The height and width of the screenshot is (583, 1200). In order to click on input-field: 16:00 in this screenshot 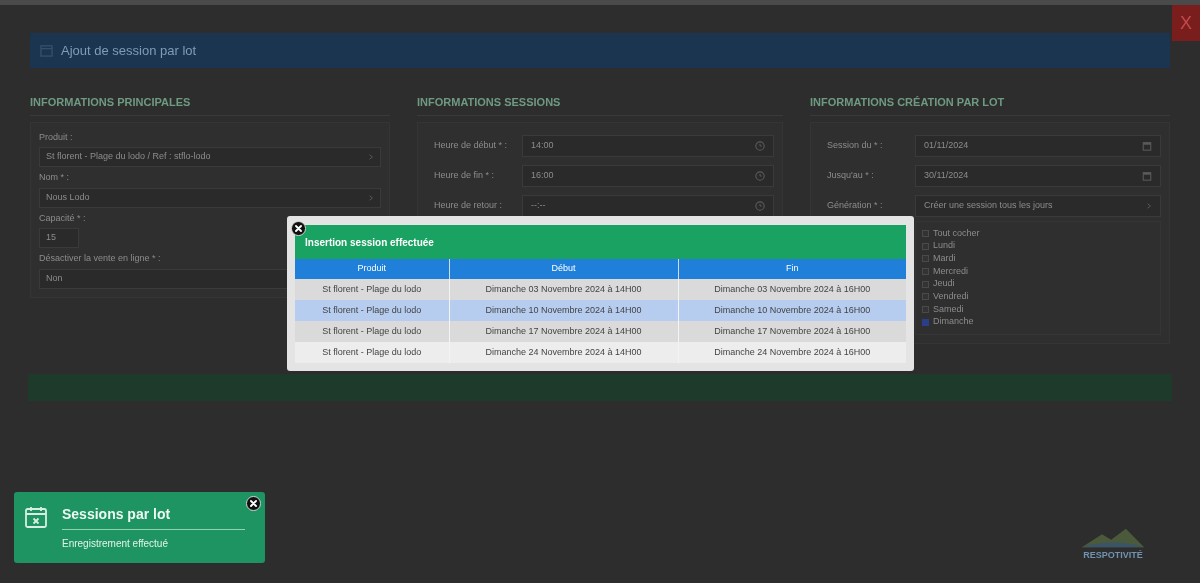, I will do `click(648, 175)`.